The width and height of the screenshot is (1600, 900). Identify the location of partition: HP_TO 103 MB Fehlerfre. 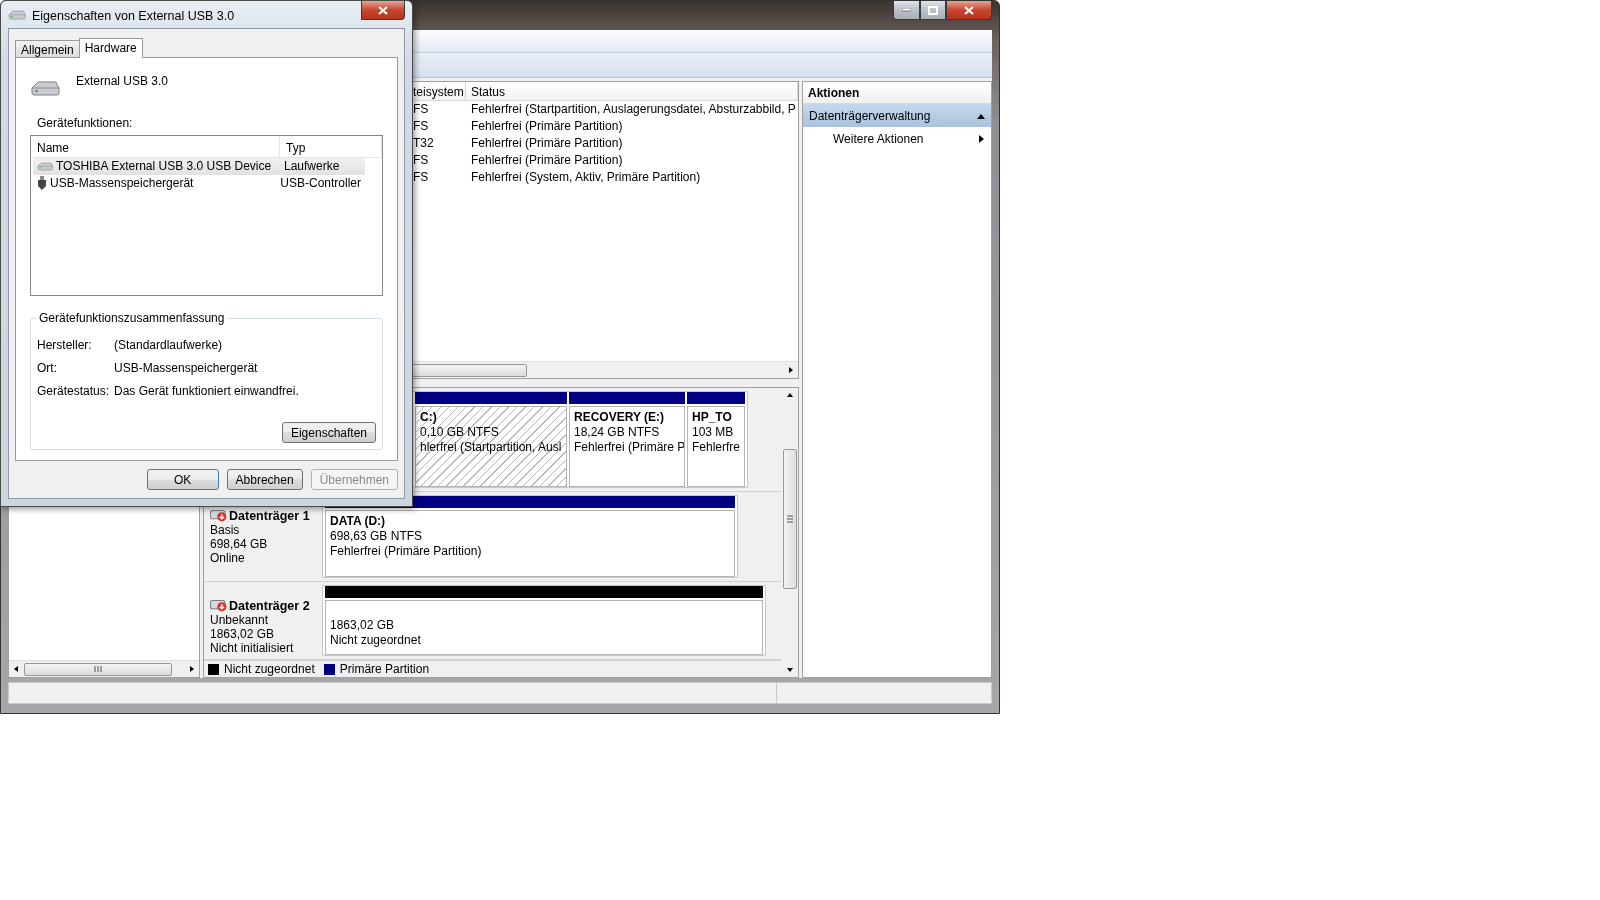
(716, 446).